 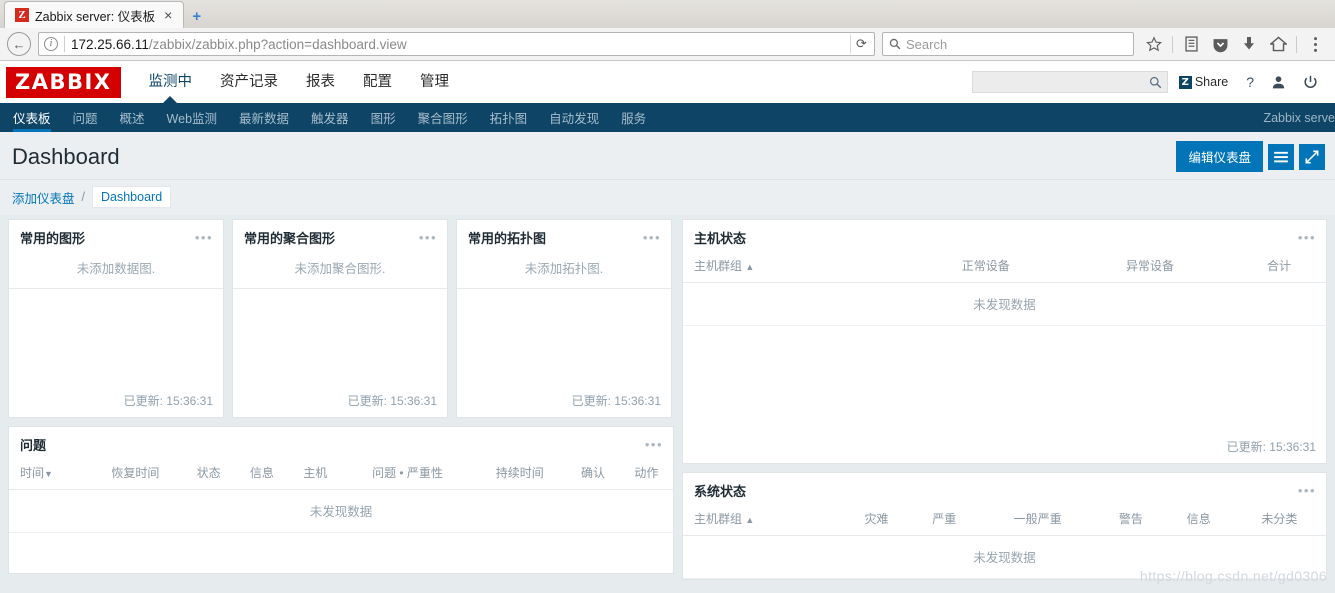 What do you see at coordinates (1172, 44) in the screenshot?
I see `toolbar-divider` at bounding box center [1172, 44].